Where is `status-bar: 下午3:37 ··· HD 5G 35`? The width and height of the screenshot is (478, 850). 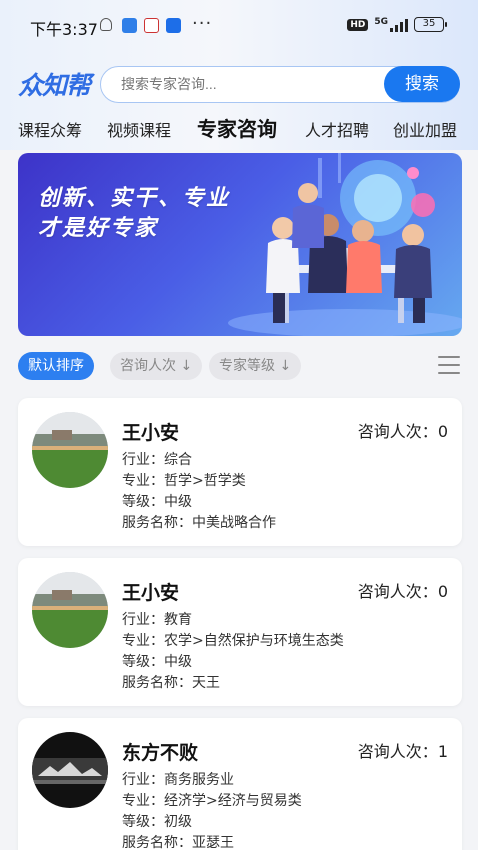
status-bar: 下午3:37 ··· HD 5G 35 is located at coordinates (239, 26).